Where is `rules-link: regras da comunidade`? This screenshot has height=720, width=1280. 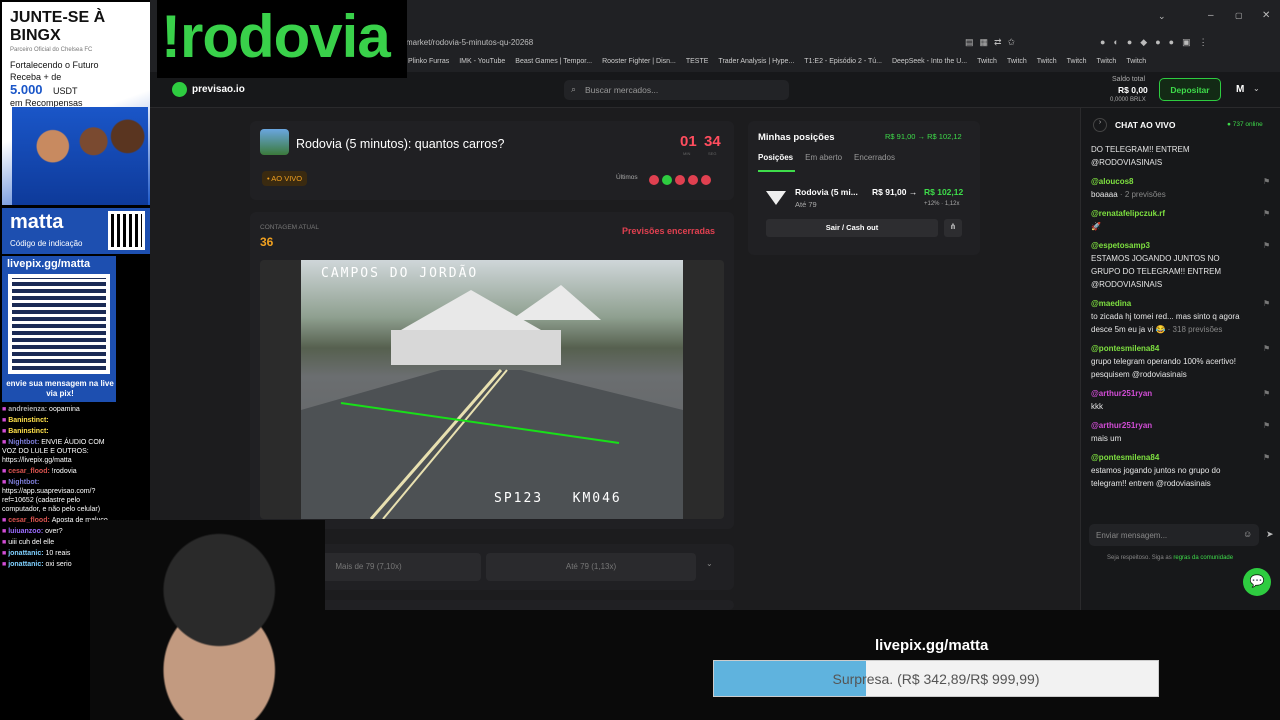
rules-link: regras da comunidade is located at coordinates (1203, 558).